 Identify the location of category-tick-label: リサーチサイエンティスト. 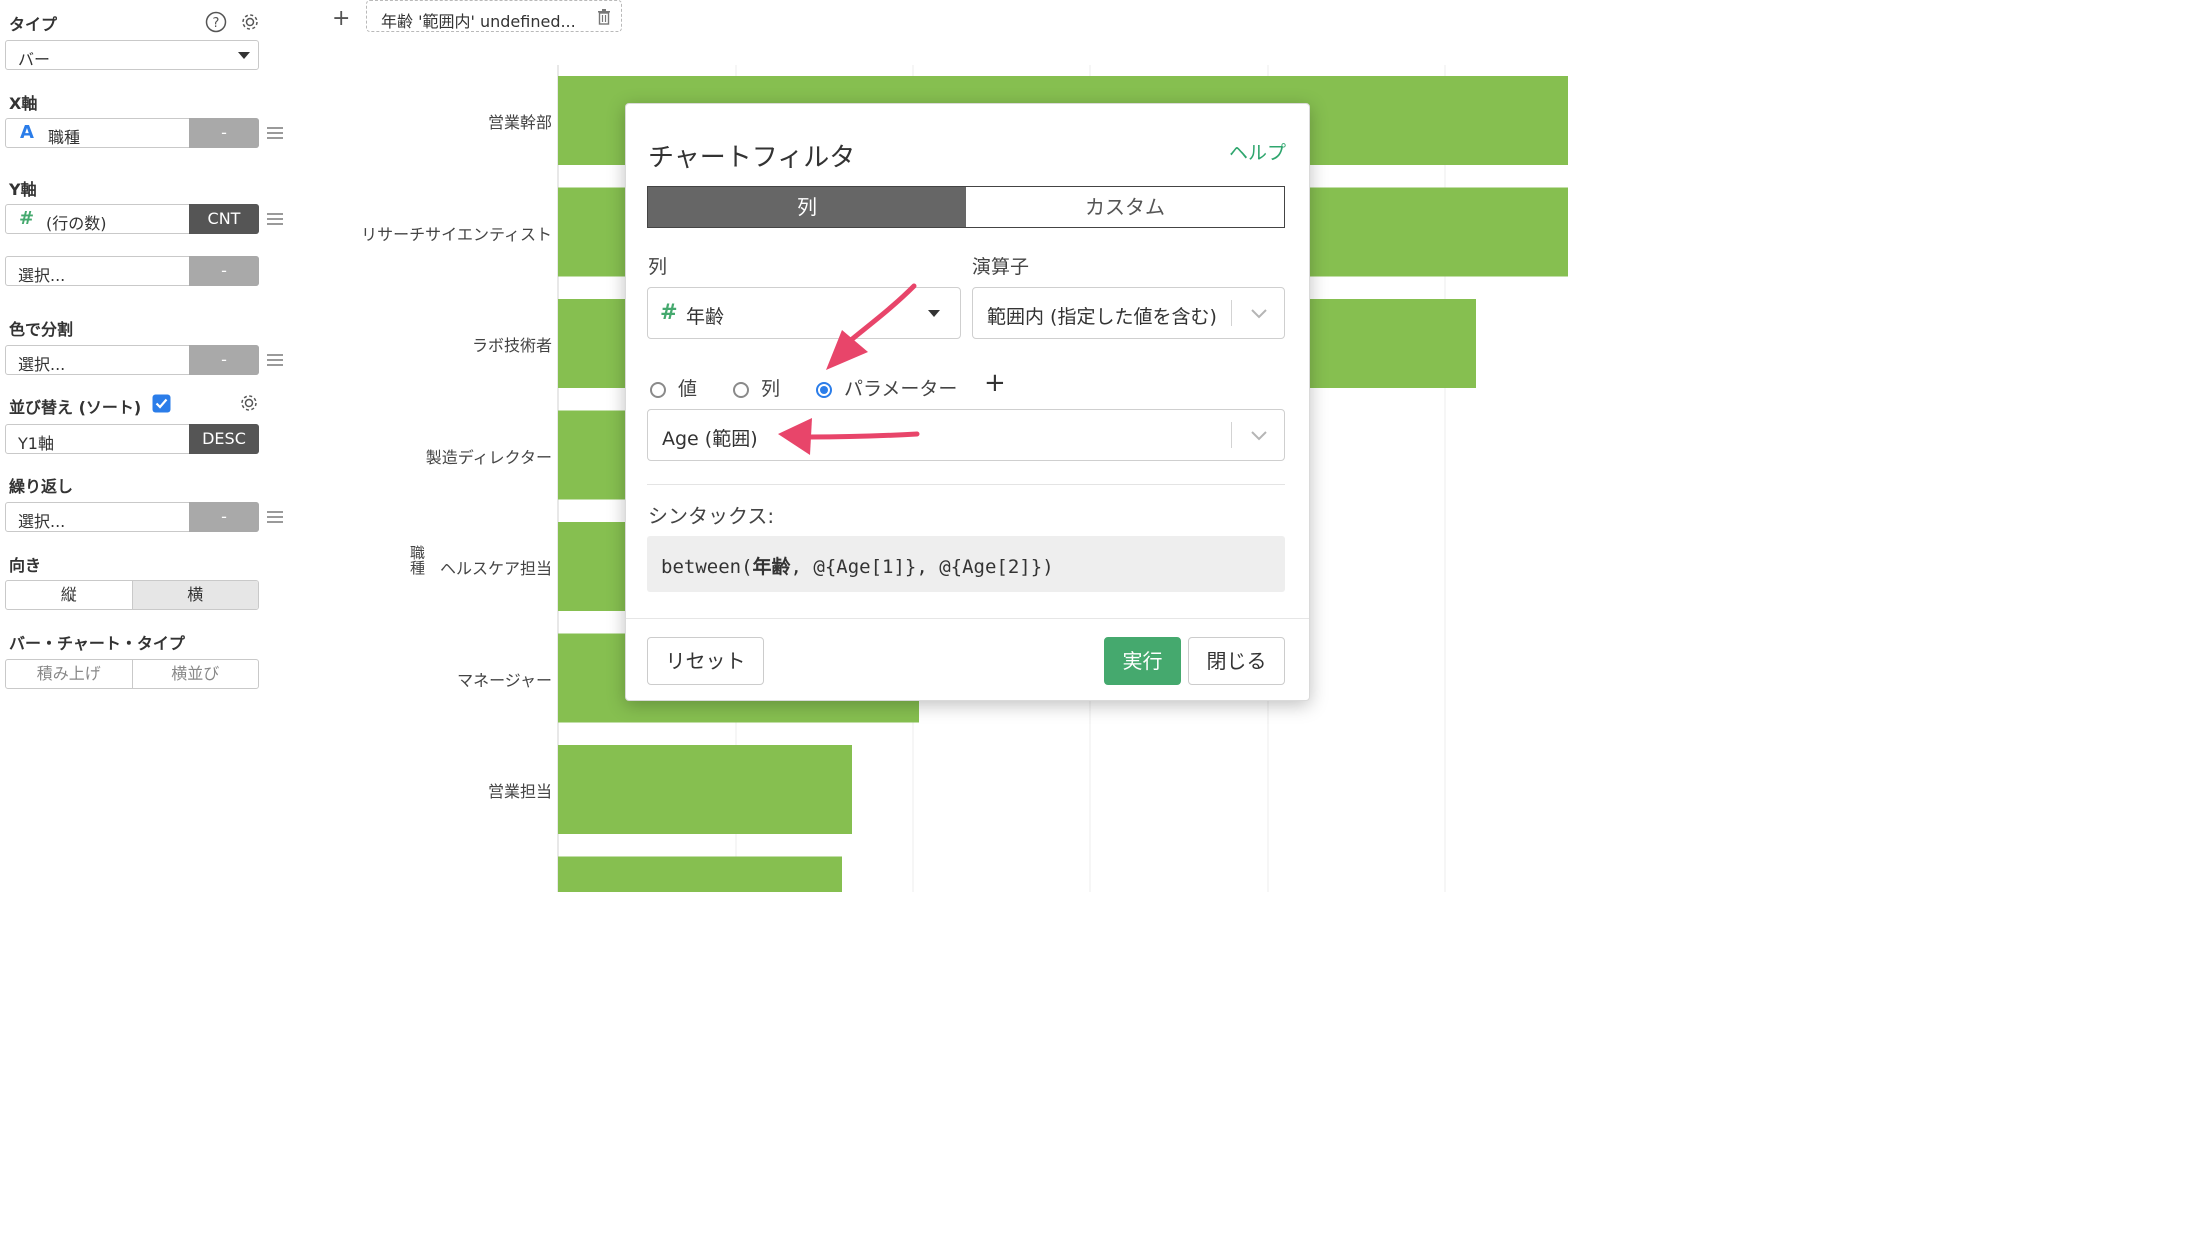
(456, 234).